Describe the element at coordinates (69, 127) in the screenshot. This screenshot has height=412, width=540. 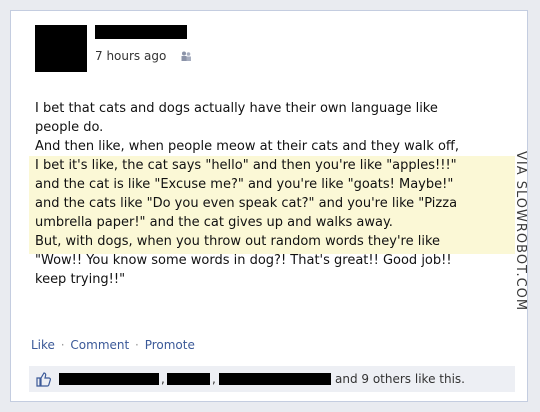
I see `post-line: people do.` at that location.